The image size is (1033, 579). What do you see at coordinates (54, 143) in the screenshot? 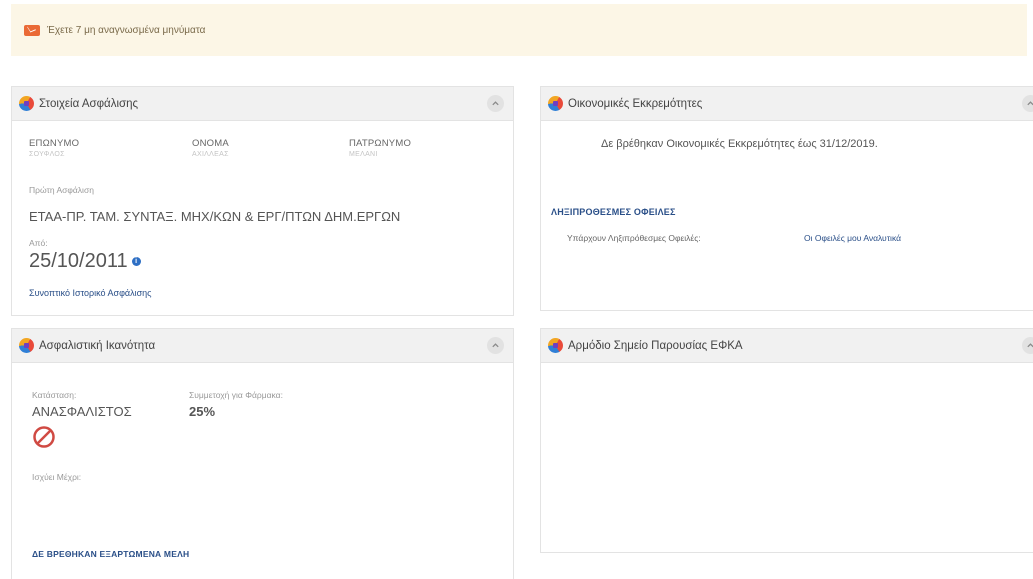
I see `surname-label: ΕΠΩΝΥΜΟ` at bounding box center [54, 143].